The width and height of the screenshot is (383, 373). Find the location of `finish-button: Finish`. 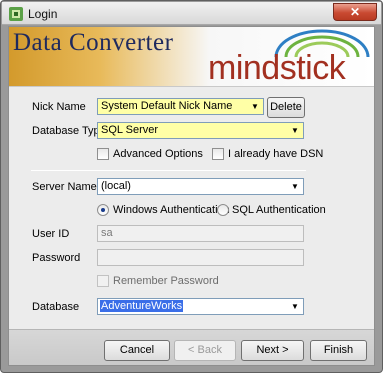

finish-button: Finish is located at coordinates (338, 350).